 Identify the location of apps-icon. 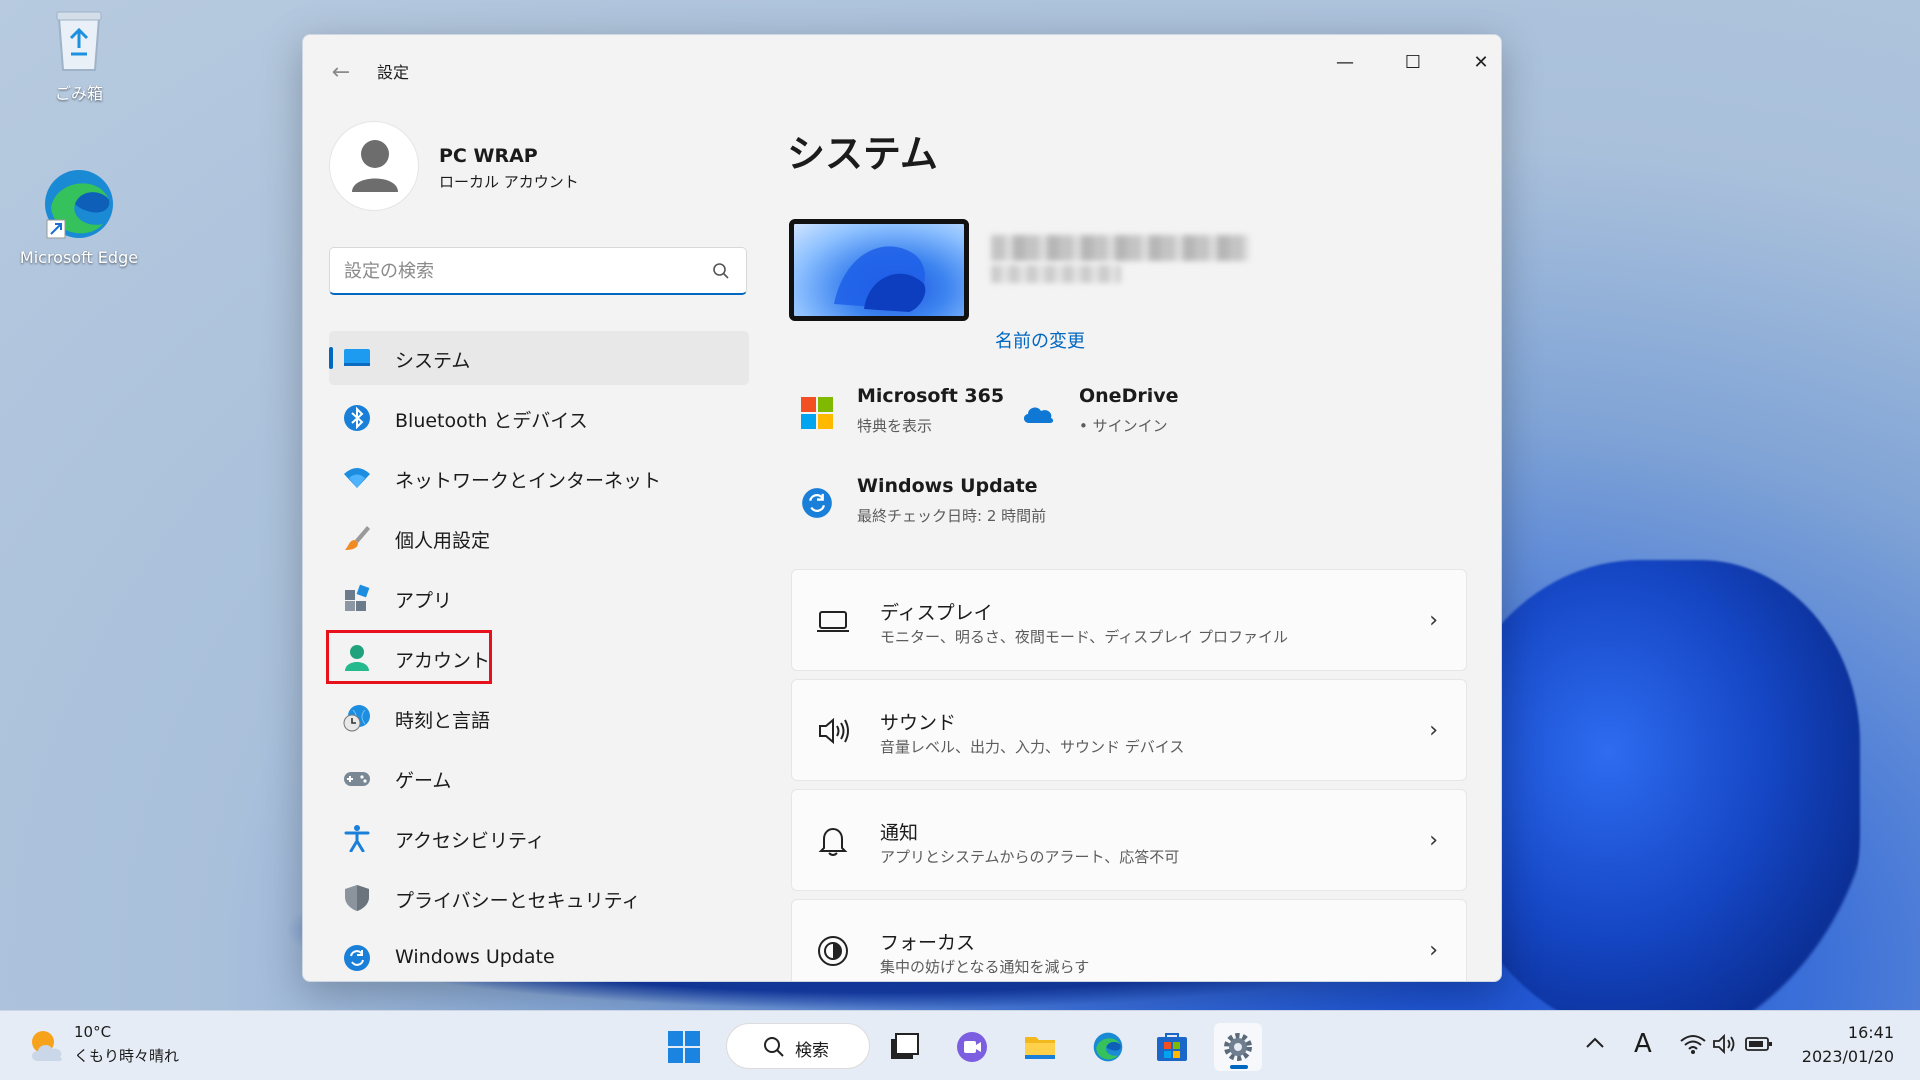
(357, 597).